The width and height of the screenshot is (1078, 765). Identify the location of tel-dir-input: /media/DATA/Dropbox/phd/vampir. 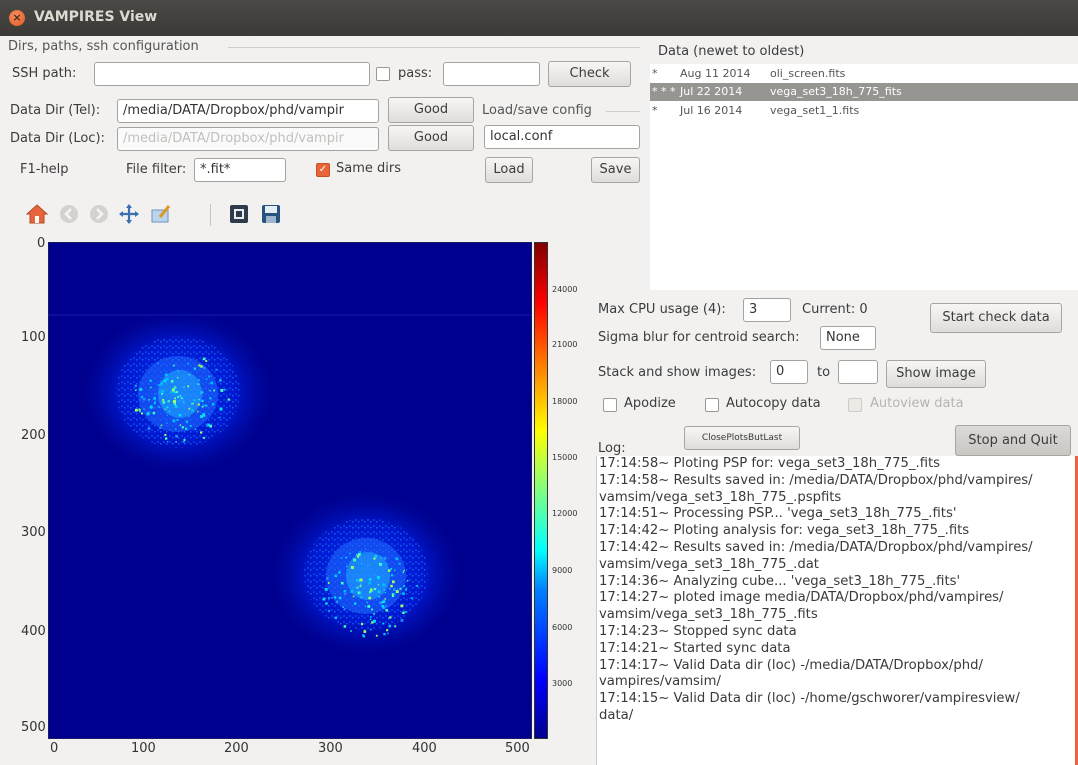
(248, 111).